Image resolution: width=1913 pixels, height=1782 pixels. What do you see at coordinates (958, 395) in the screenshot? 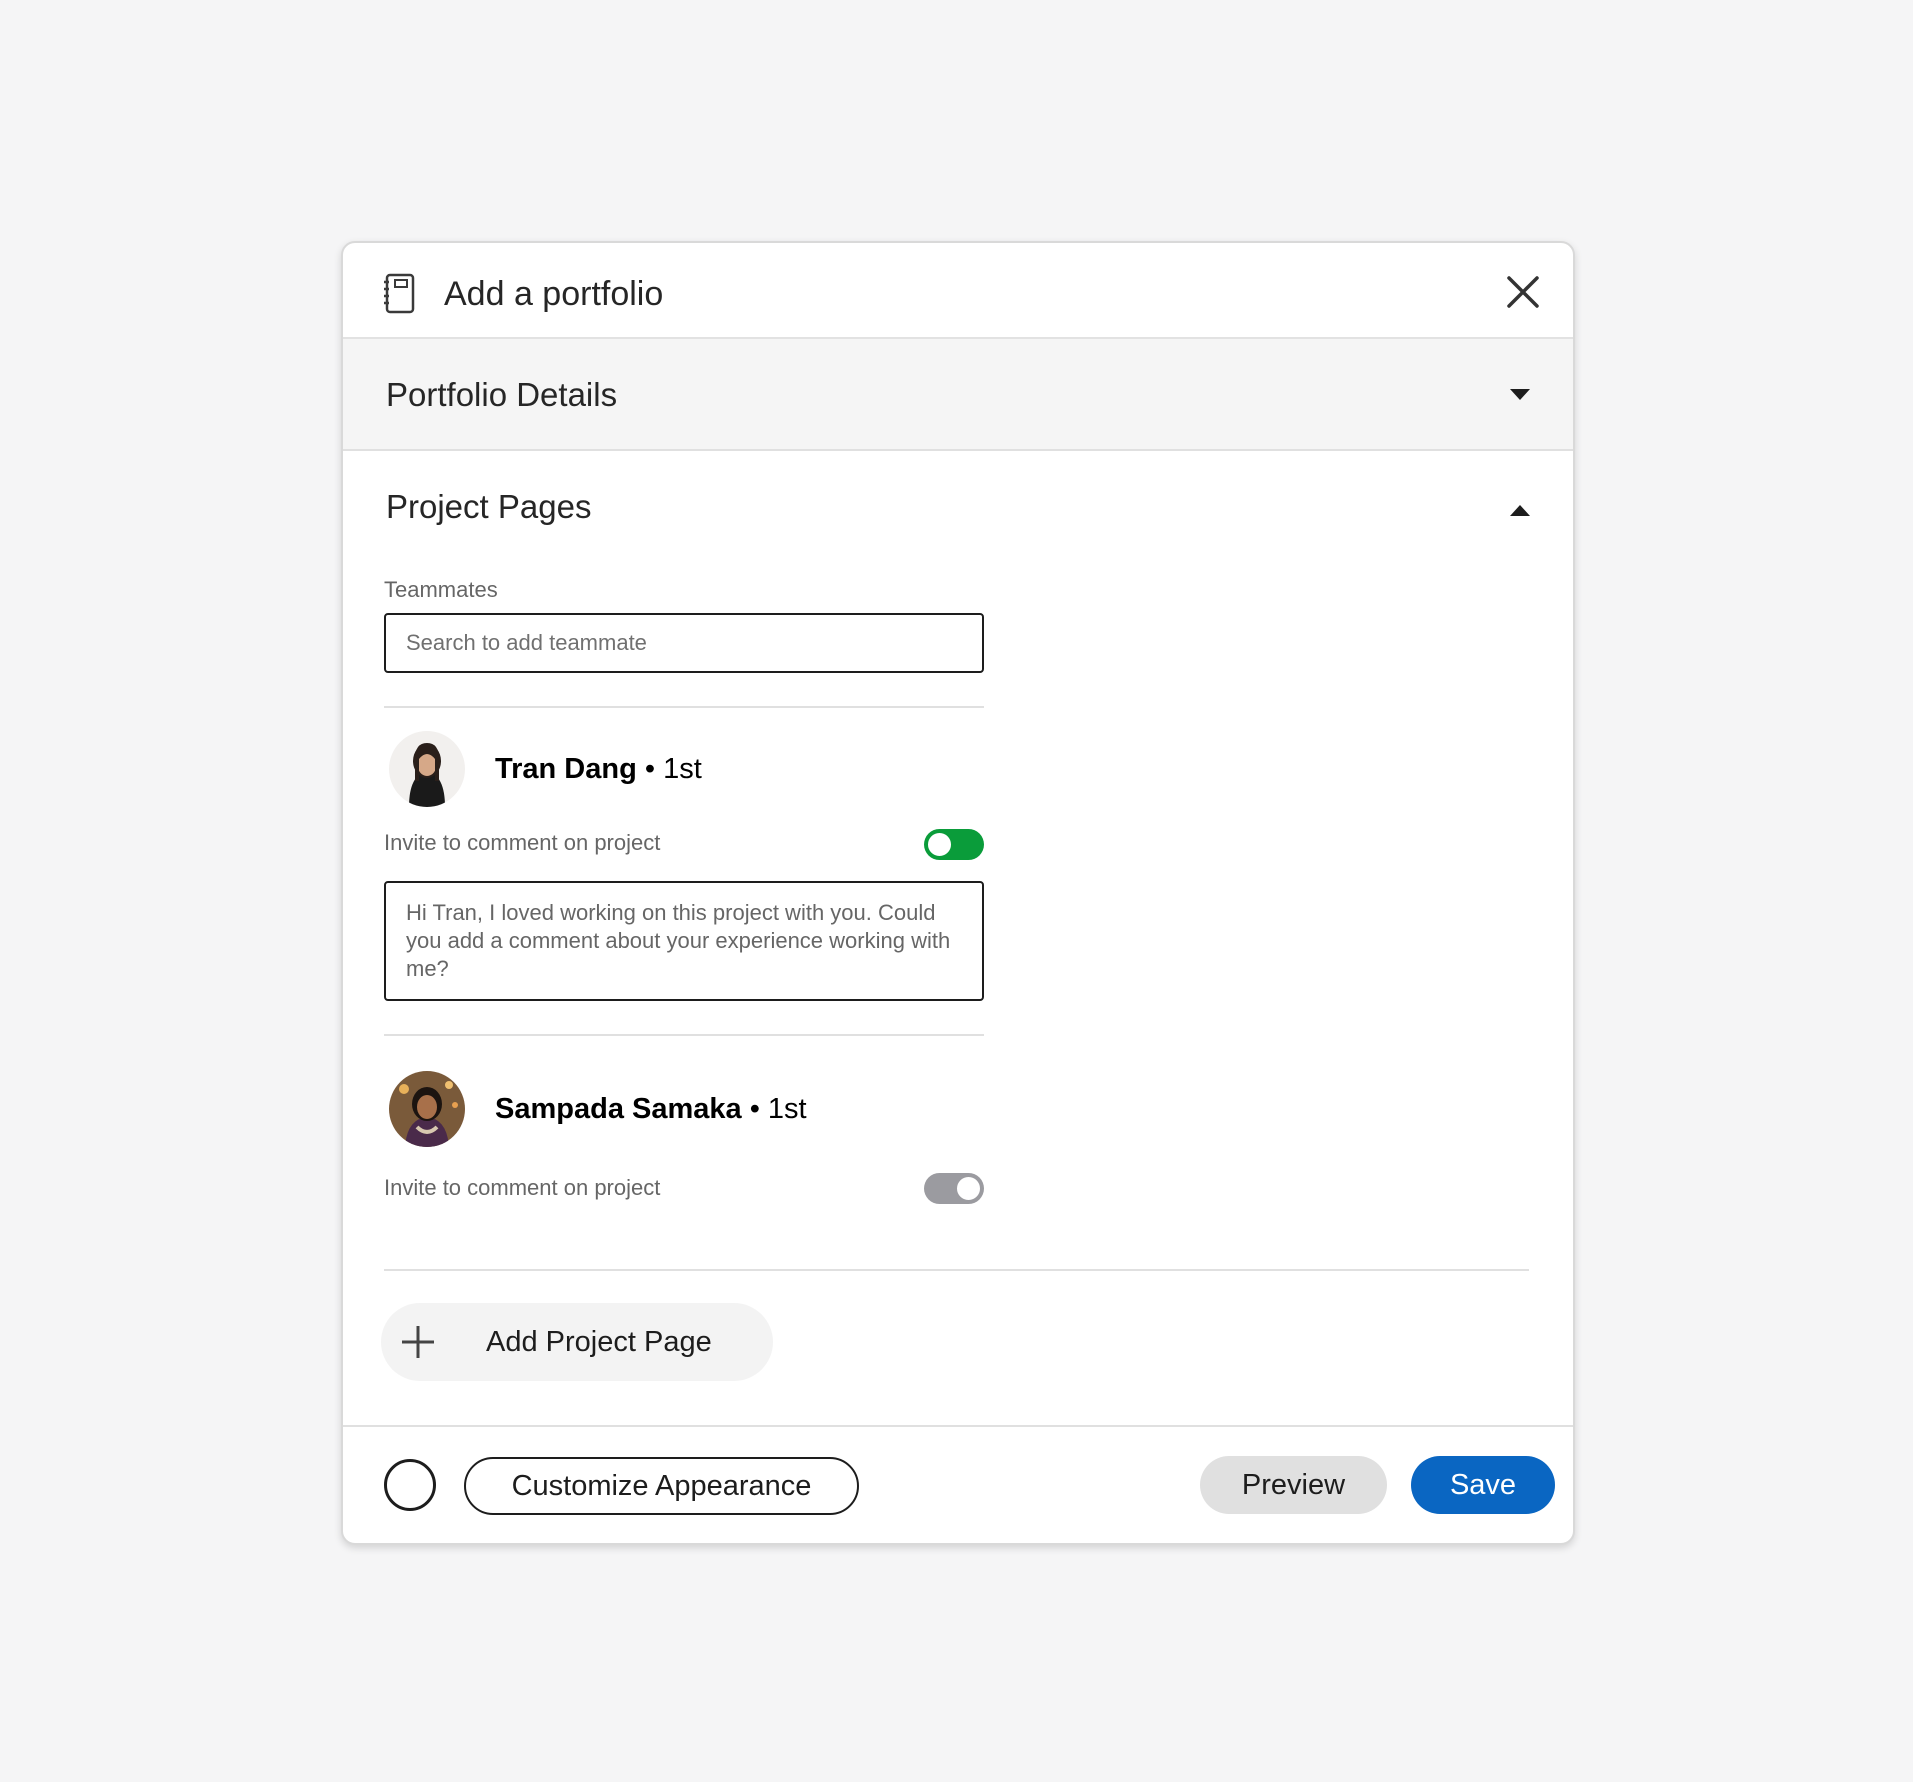
I see `portfolio-details-section: Portfolio Details` at bounding box center [958, 395].